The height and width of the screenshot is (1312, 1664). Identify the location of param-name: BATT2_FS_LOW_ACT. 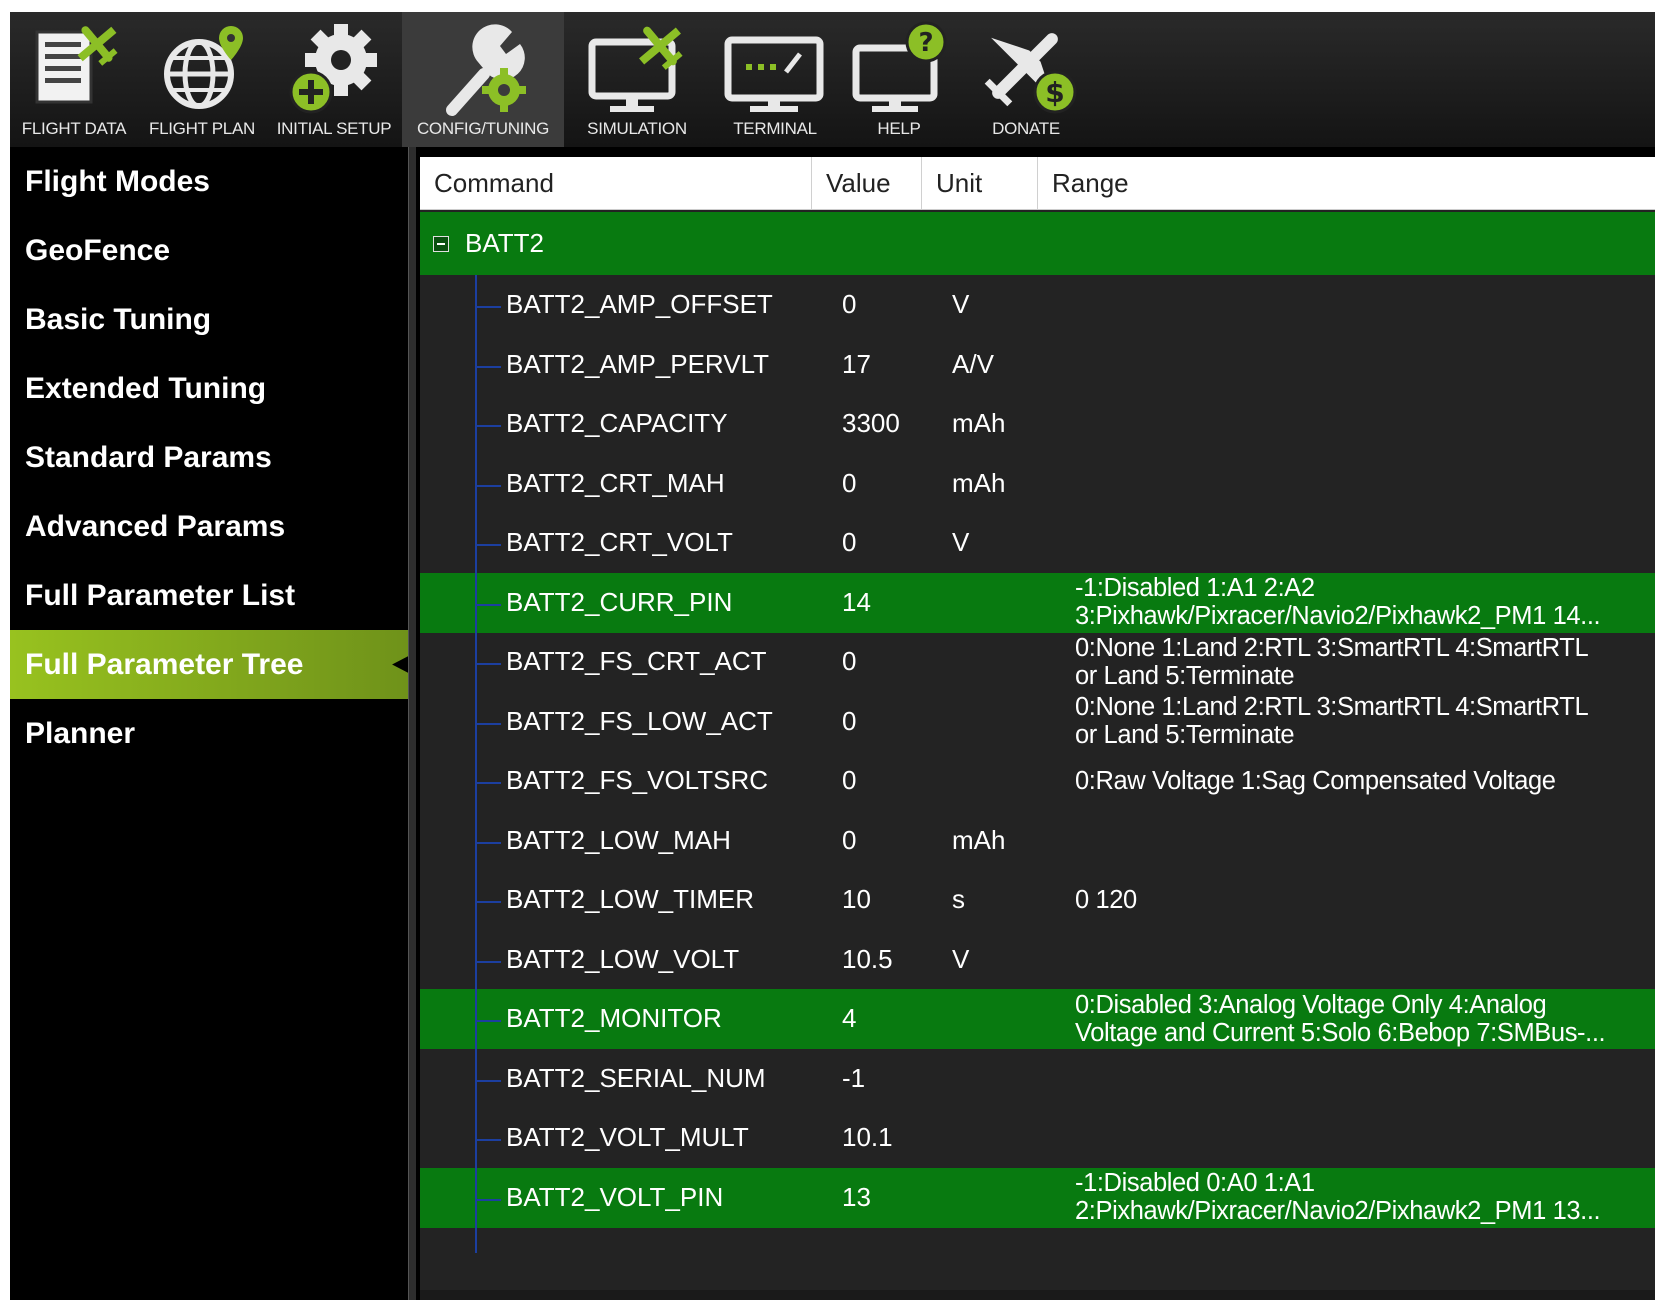
(639, 720).